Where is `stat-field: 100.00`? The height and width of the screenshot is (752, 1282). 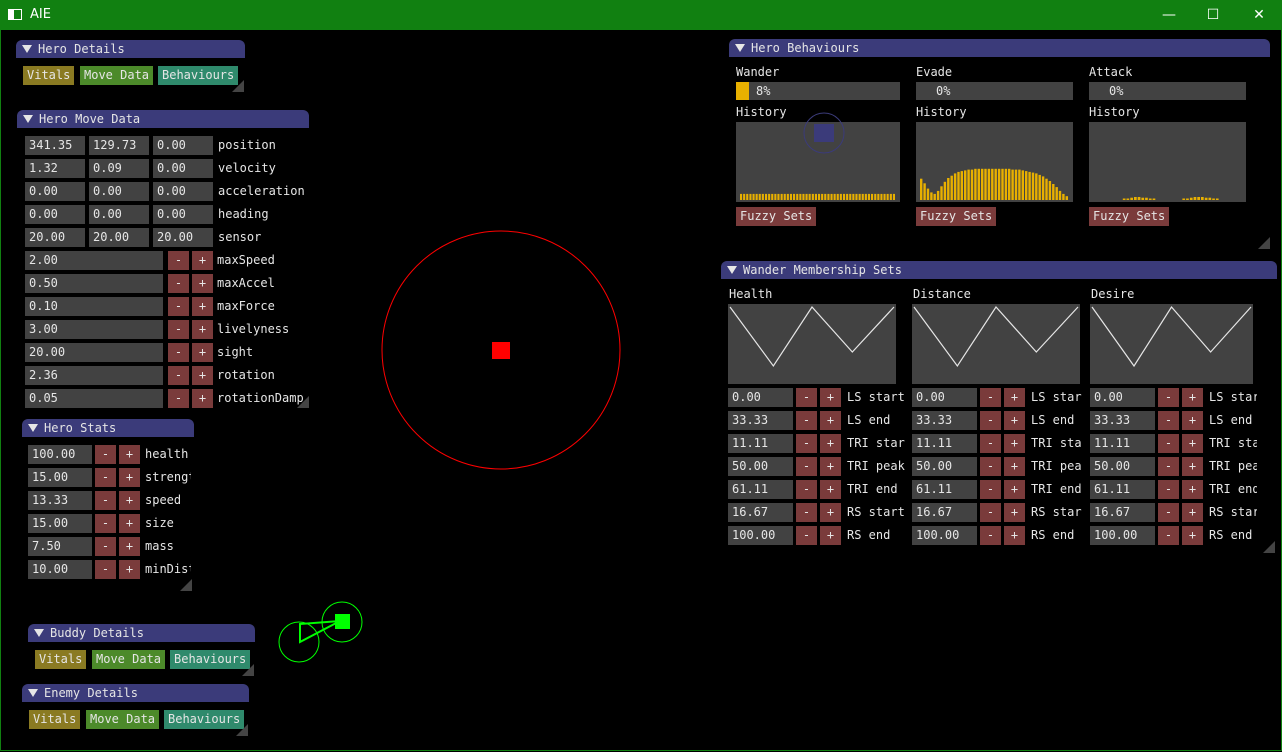 stat-field: 100.00 is located at coordinates (60, 454).